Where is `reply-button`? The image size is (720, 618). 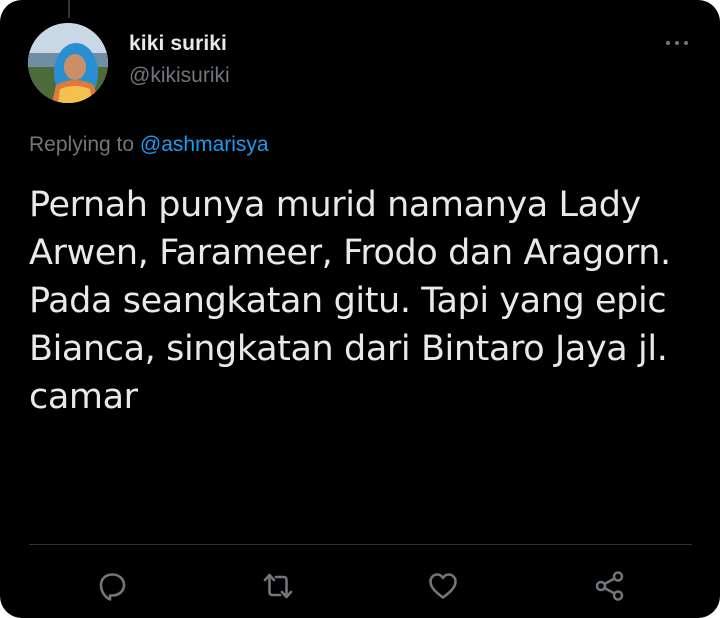
reply-button is located at coordinates (112, 586).